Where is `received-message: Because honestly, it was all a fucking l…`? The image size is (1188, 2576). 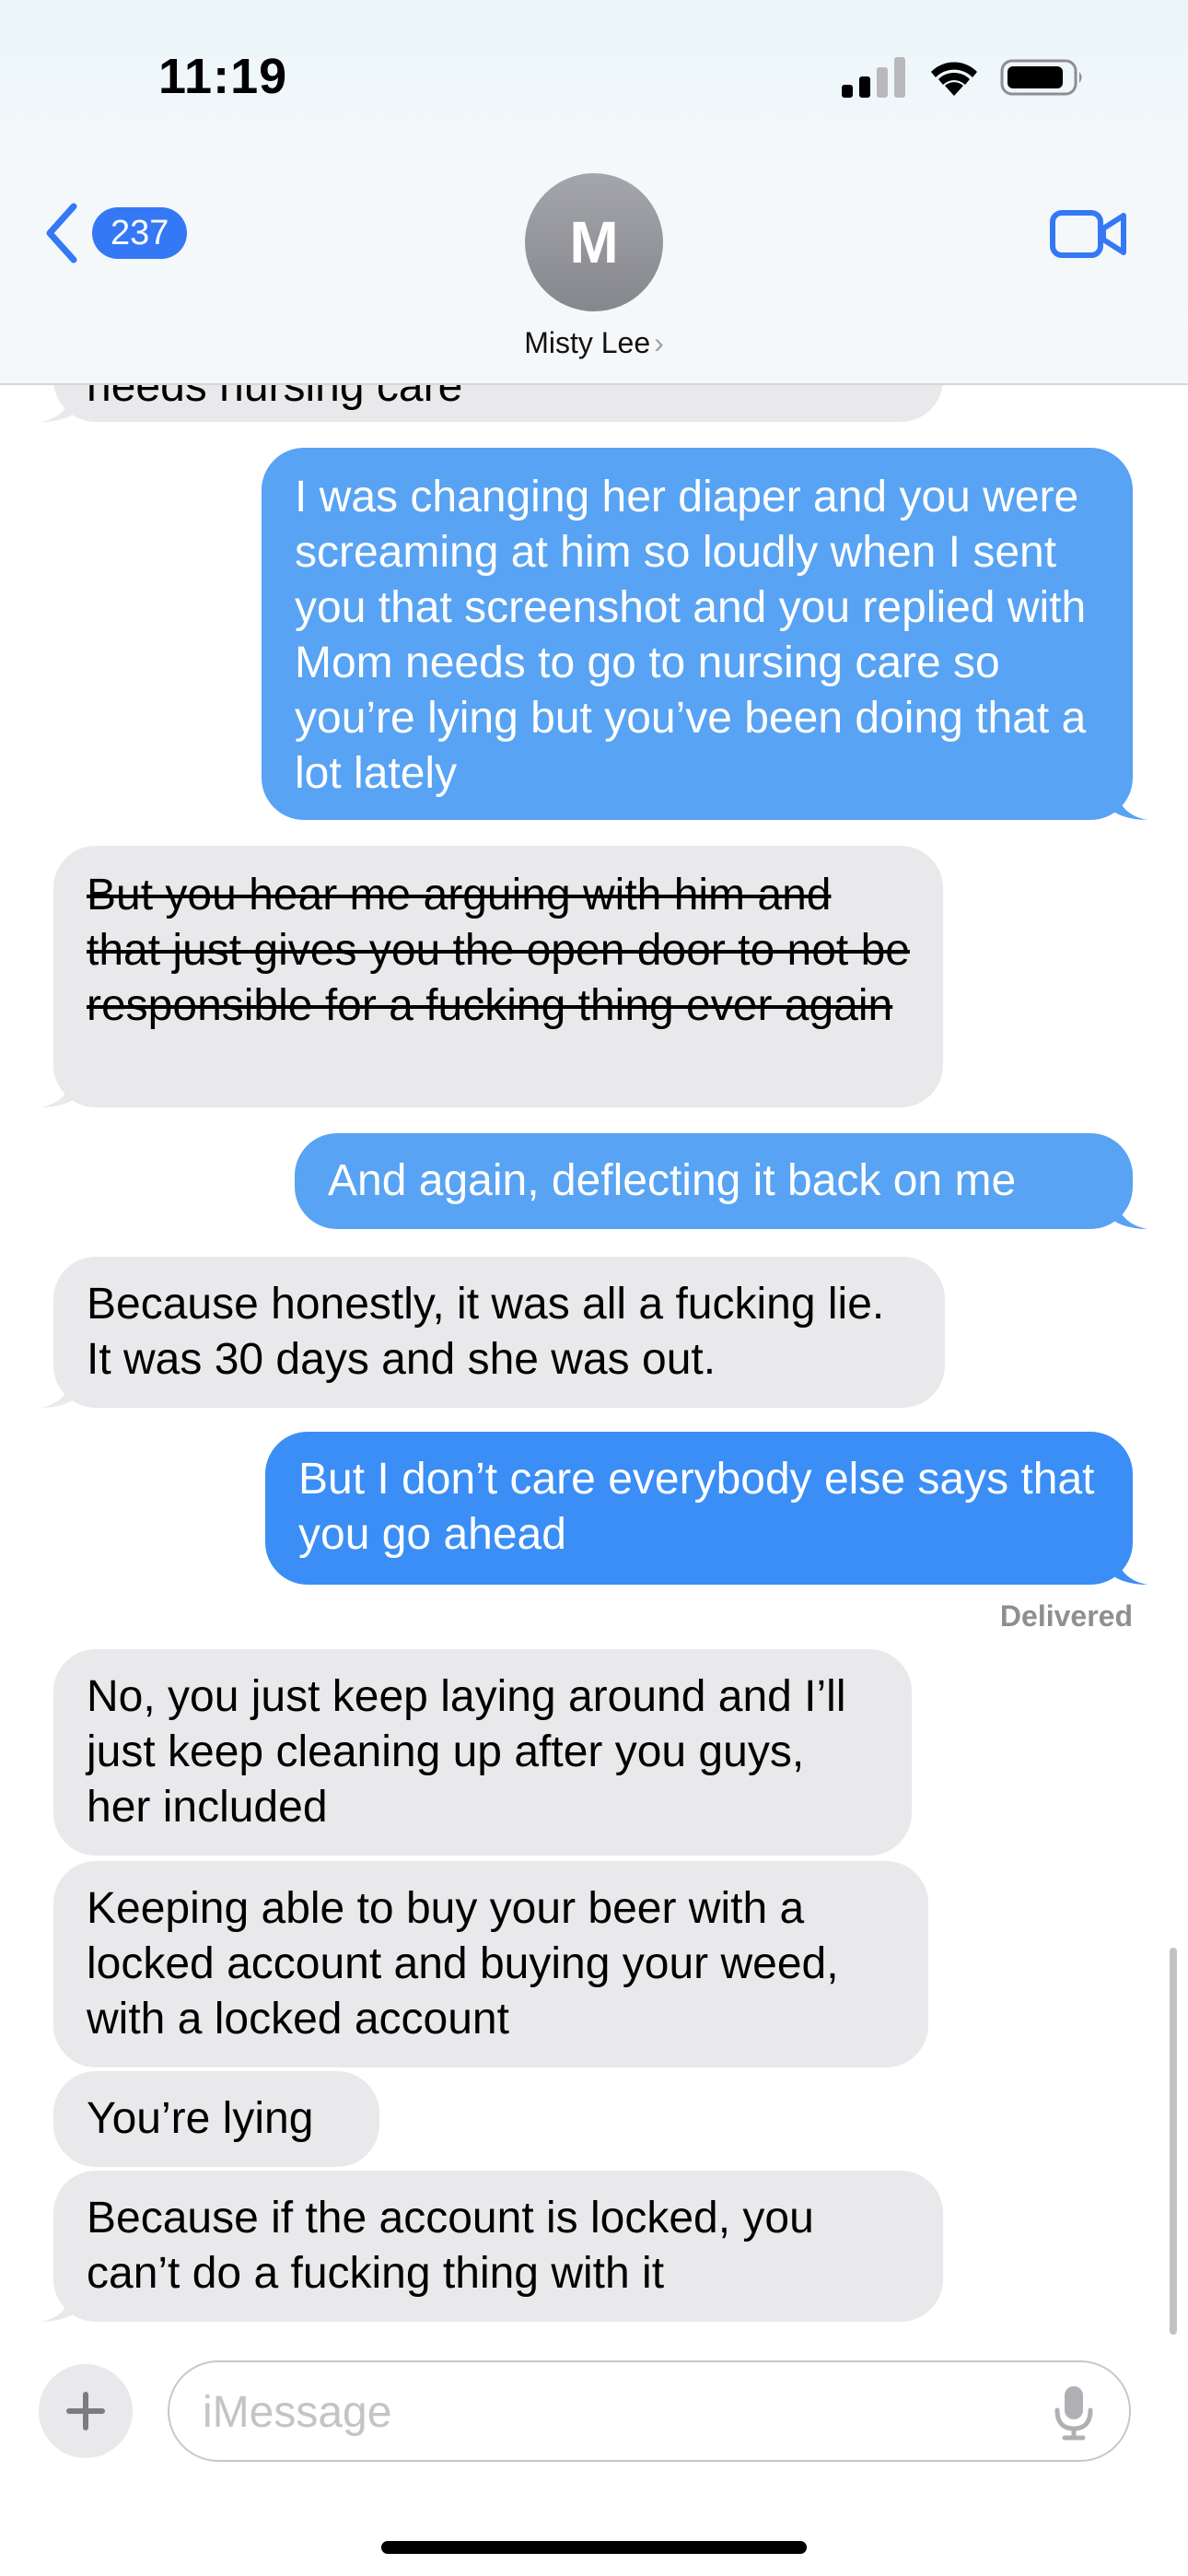 received-message: Because honestly, it was all a fucking l… is located at coordinates (499, 1332).